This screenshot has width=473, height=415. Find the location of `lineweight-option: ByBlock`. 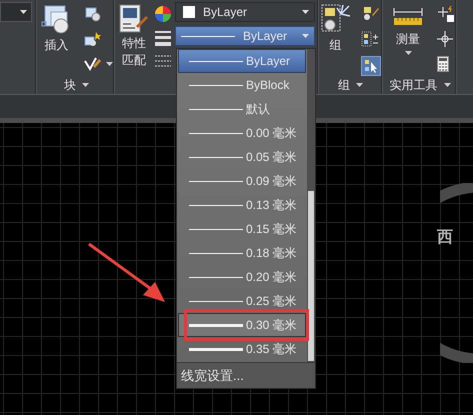

lineweight-option: ByBlock is located at coordinates (242, 85).